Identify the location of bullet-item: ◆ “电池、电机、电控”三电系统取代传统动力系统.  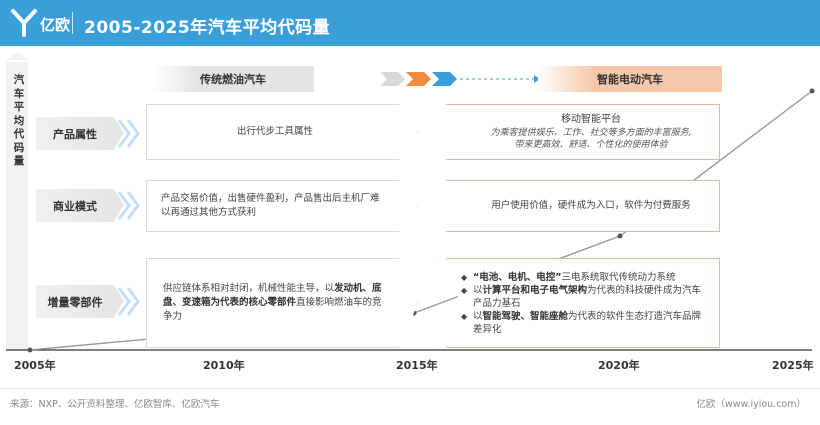
(586, 277).